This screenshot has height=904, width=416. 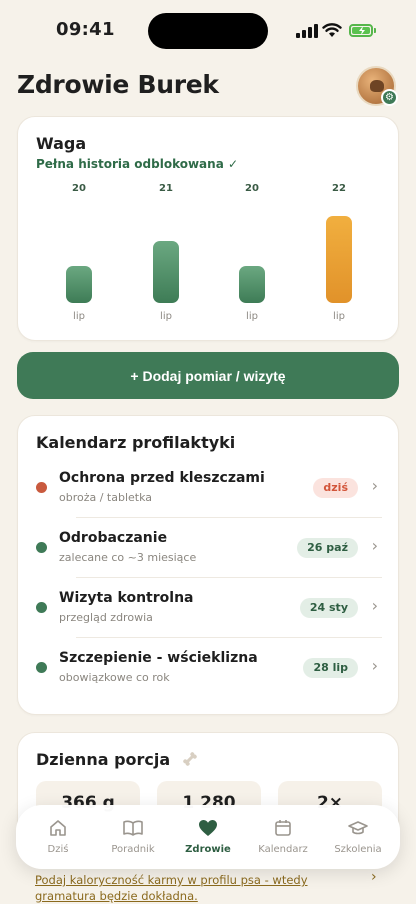 I want to click on calendar-item-subtitle: obroża / tabletka, so click(x=106, y=497).